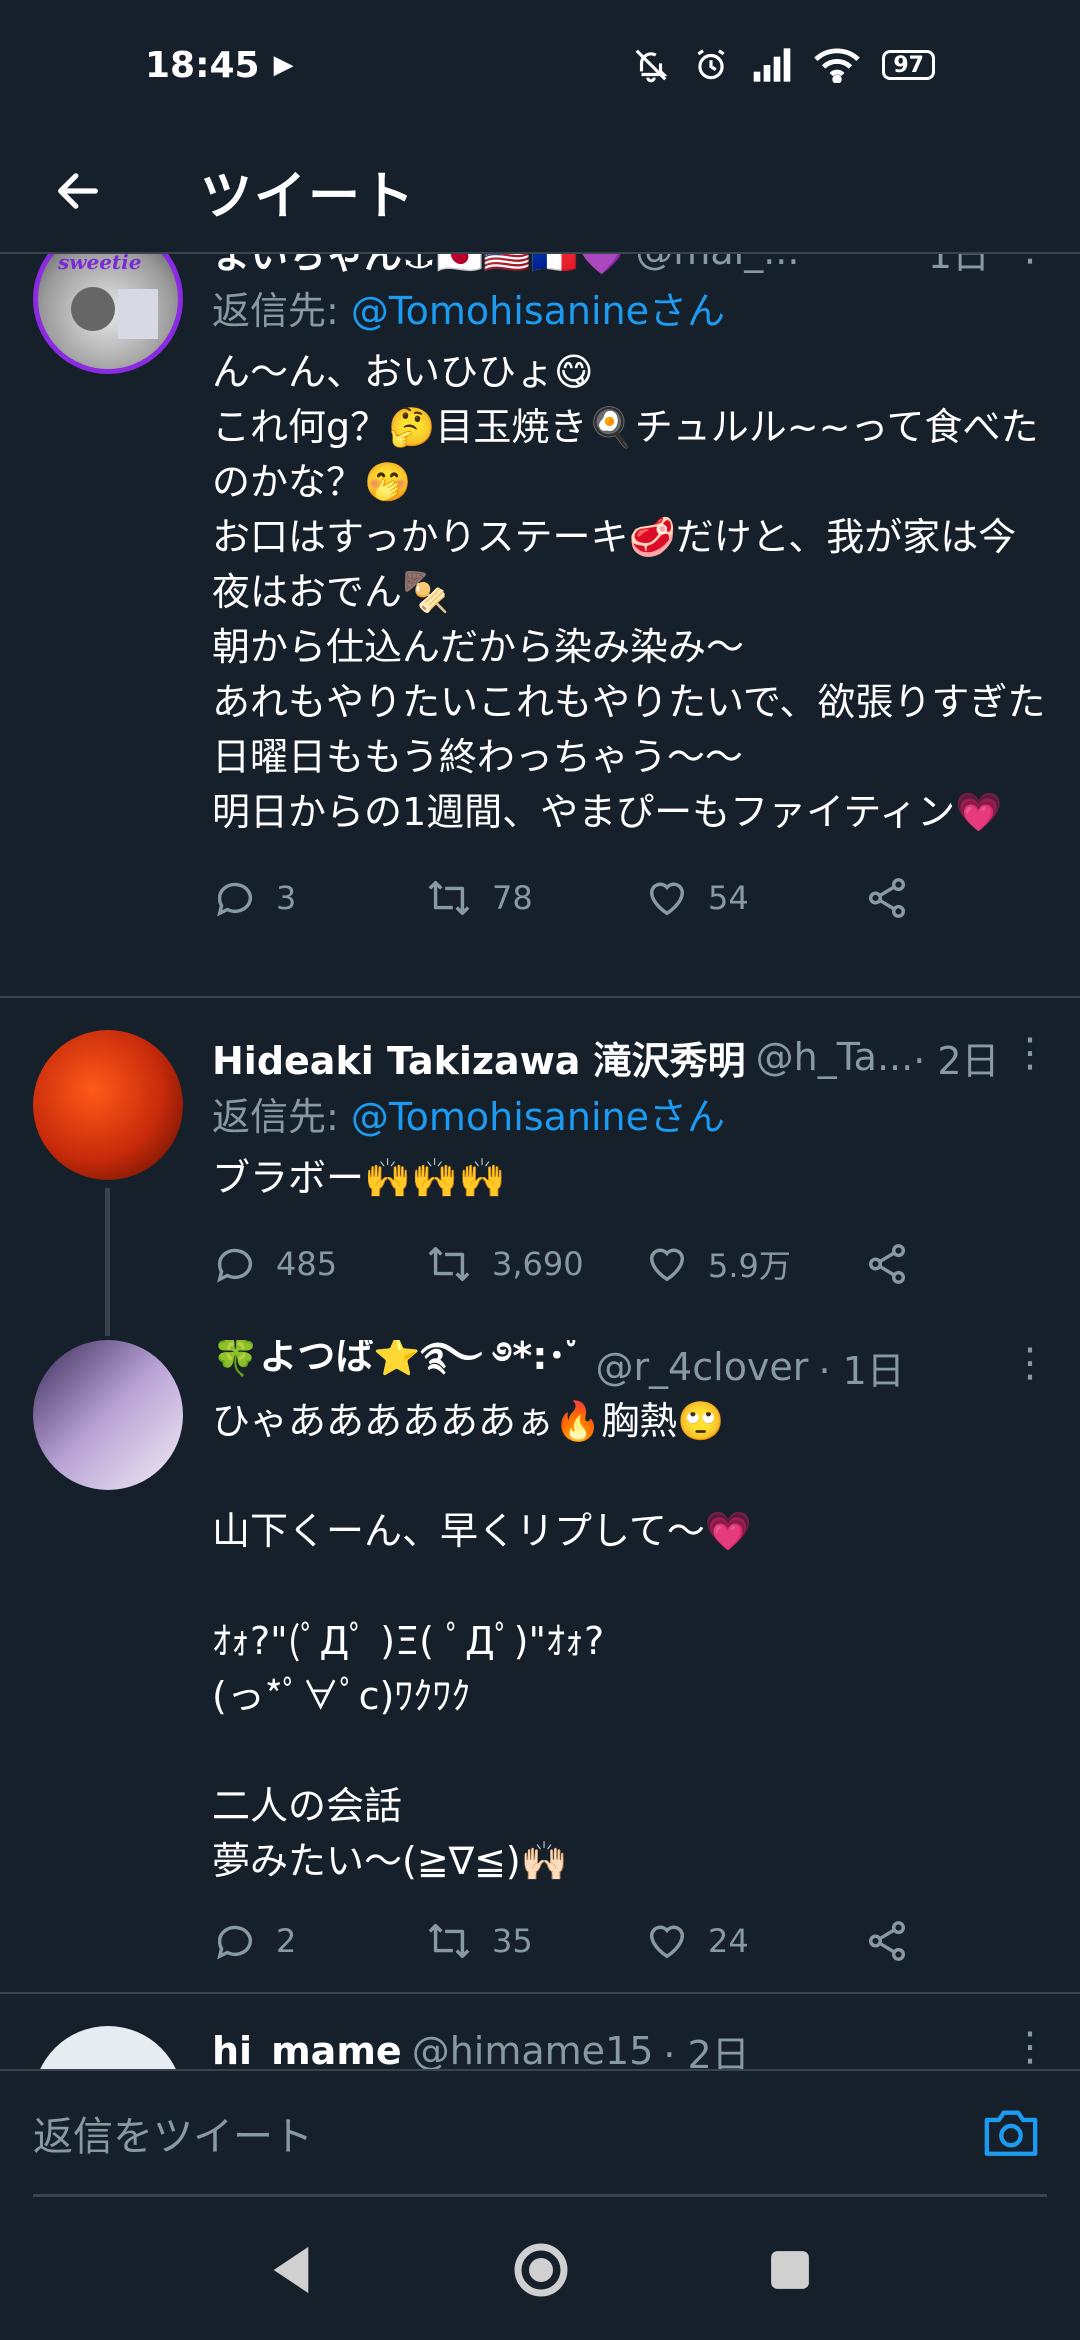 This screenshot has height=2340, width=1080. Describe the element at coordinates (696, 1941) in the screenshot. I see `like-button: 24` at that location.